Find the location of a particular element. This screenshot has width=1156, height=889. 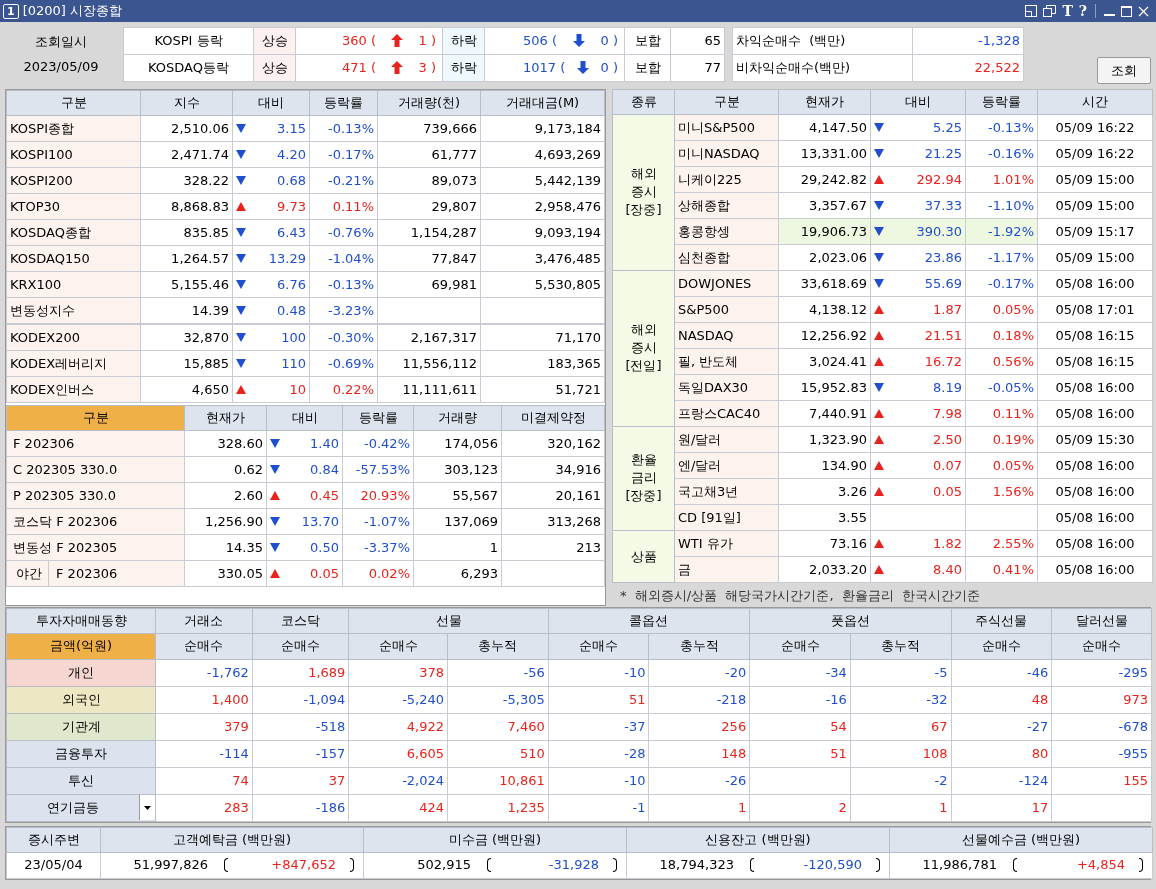

rate-cell: 0.56% is located at coordinates (1001, 361).